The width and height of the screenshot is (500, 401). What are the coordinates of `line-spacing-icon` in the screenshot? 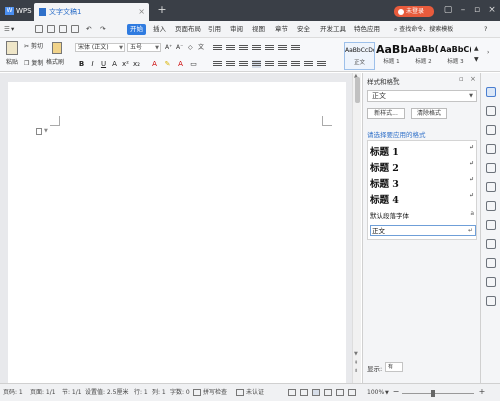 It's located at (282, 64).